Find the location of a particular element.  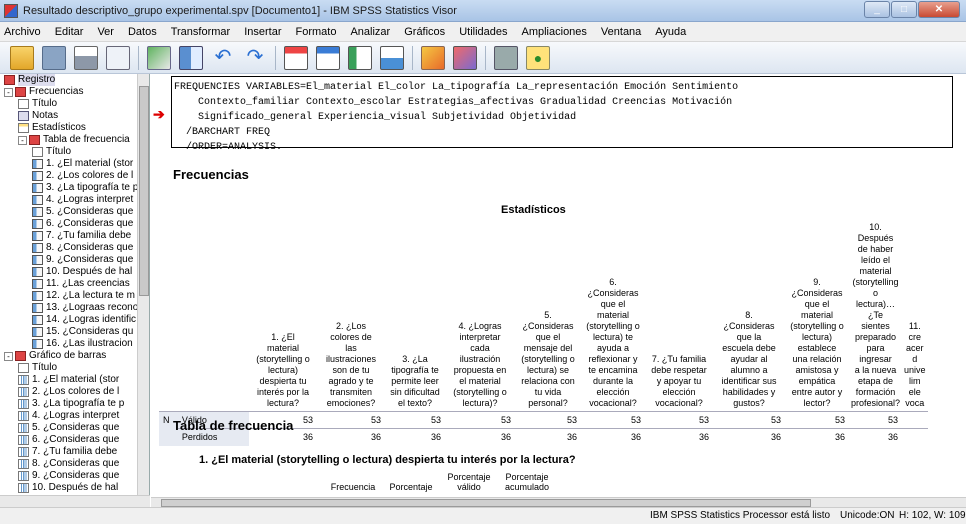

menu-datos: Datos is located at coordinates (142, 32).